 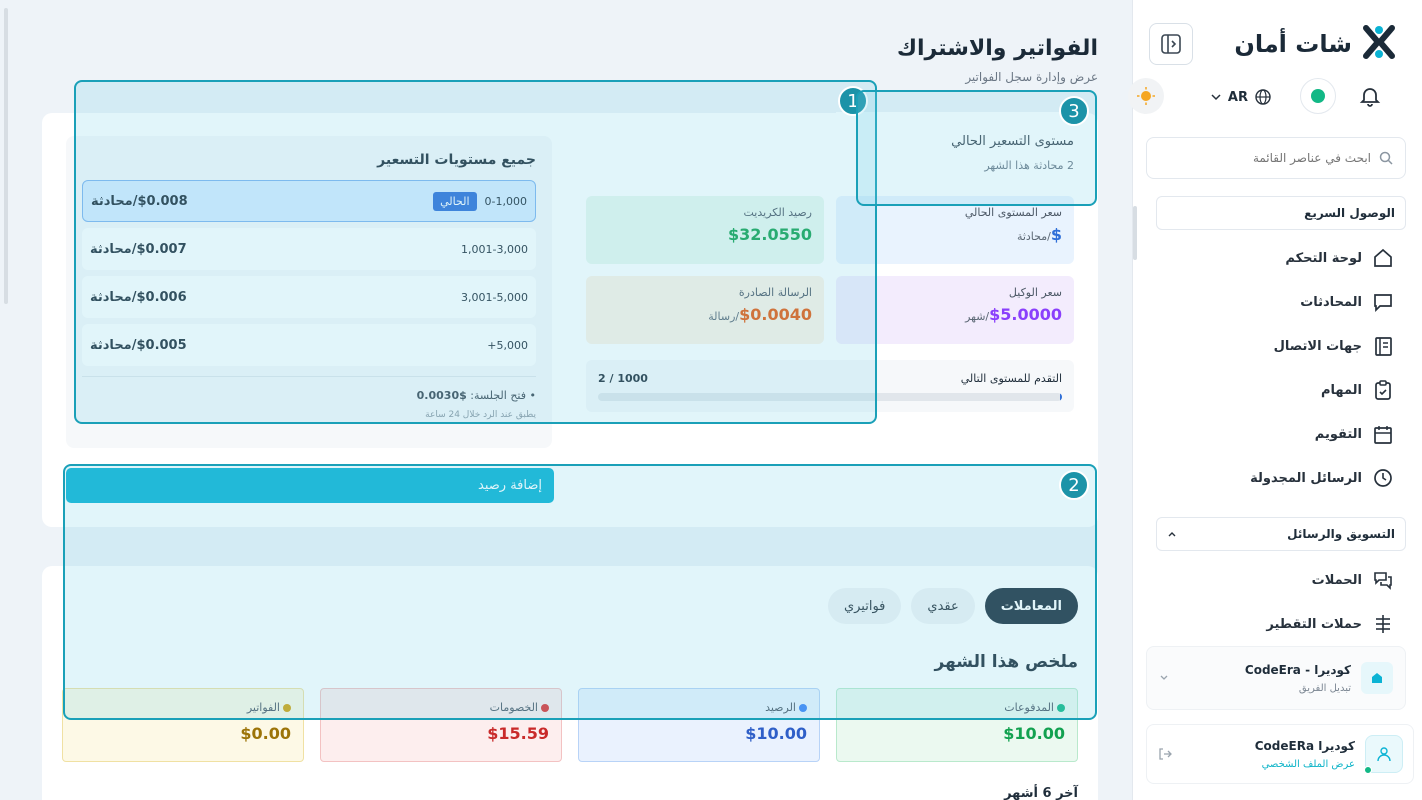 What do you see at coordinates (1041, 793) in the screenshot?
I see `last-months-title: آخر 6 أشهر` at bounding box center [1041, 793].